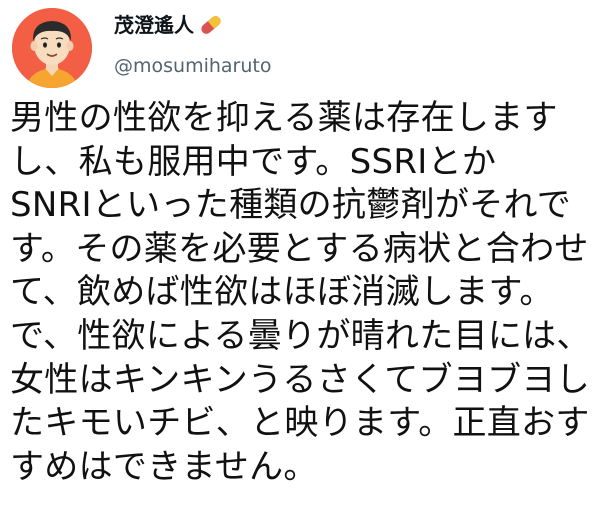 The image size is (607, 523). What do you see at coordinates (291, 205) in the screenshot?
I see `tweet-line: SNRIといった種類の抗鬱剤がそれで` at bounding box center [291, 205].